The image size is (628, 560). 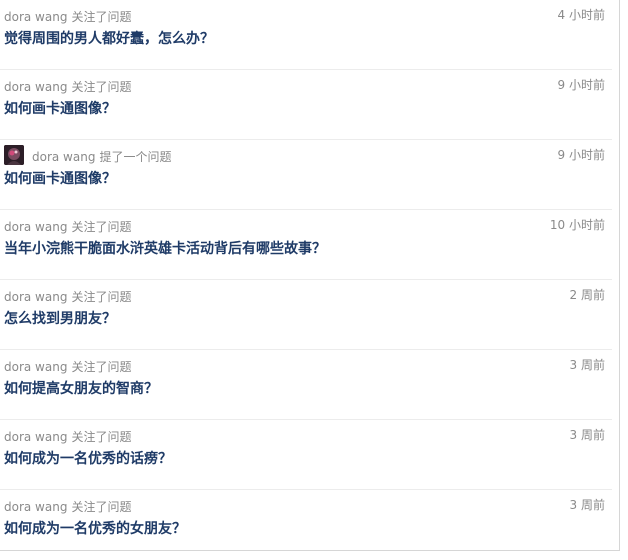 I want to click on feed-item: dora wang 关注了问题 3 周前 如何成为一名优秀的话痨？, so click(x=306, y=455).